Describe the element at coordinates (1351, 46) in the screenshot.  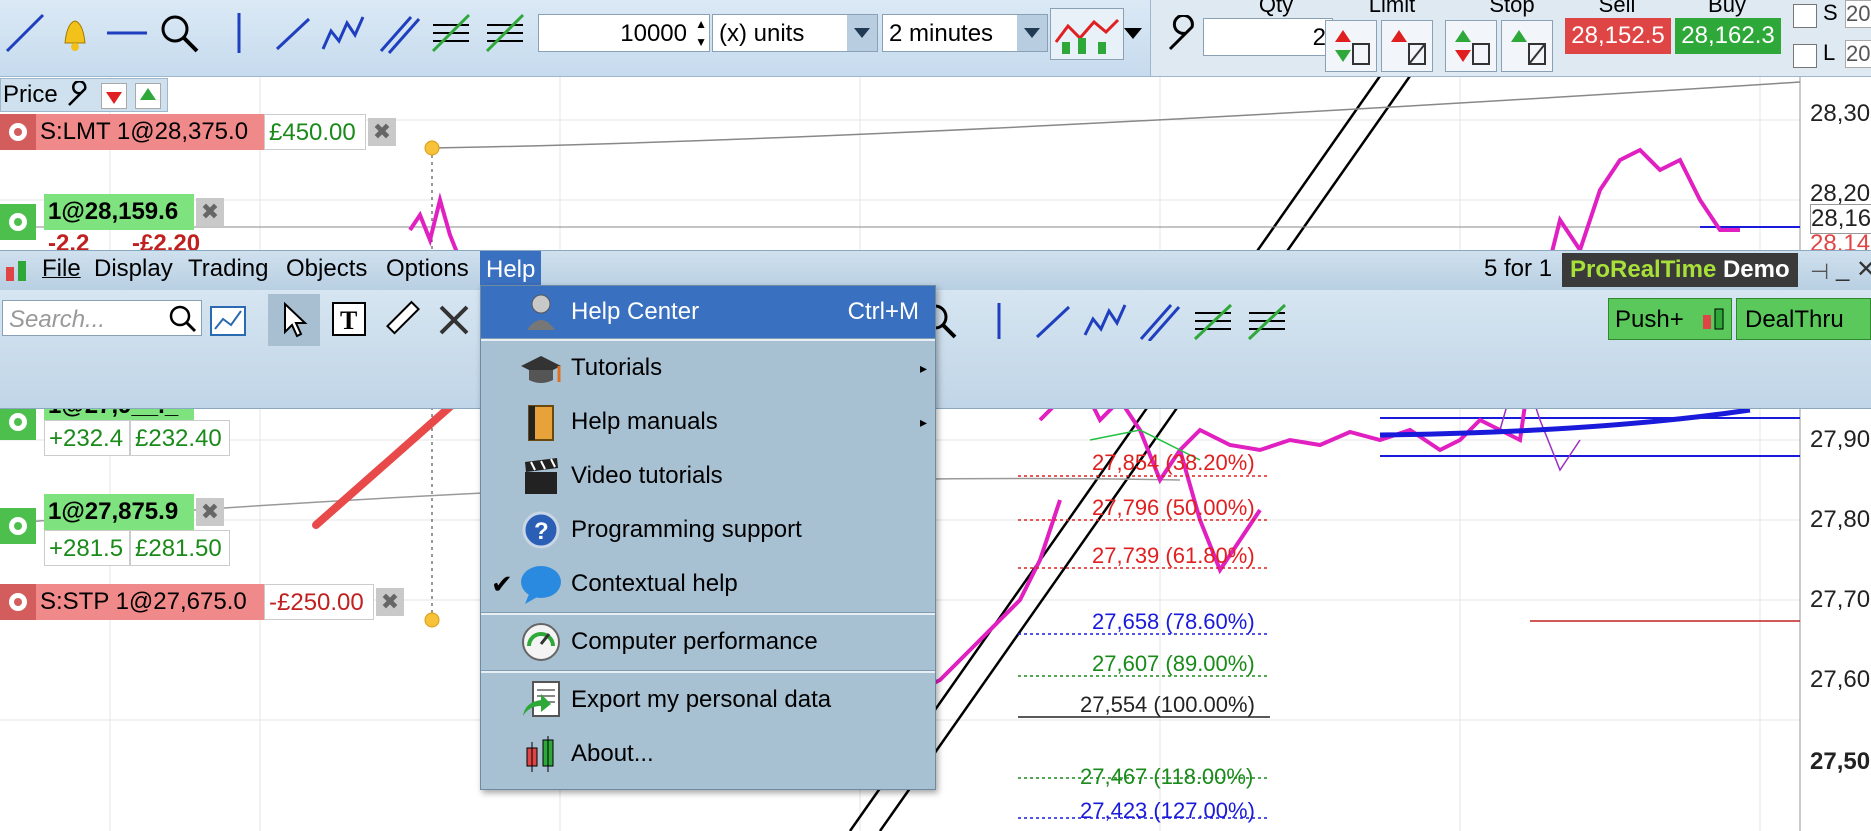
I see `limit-sell-icon` at that location.